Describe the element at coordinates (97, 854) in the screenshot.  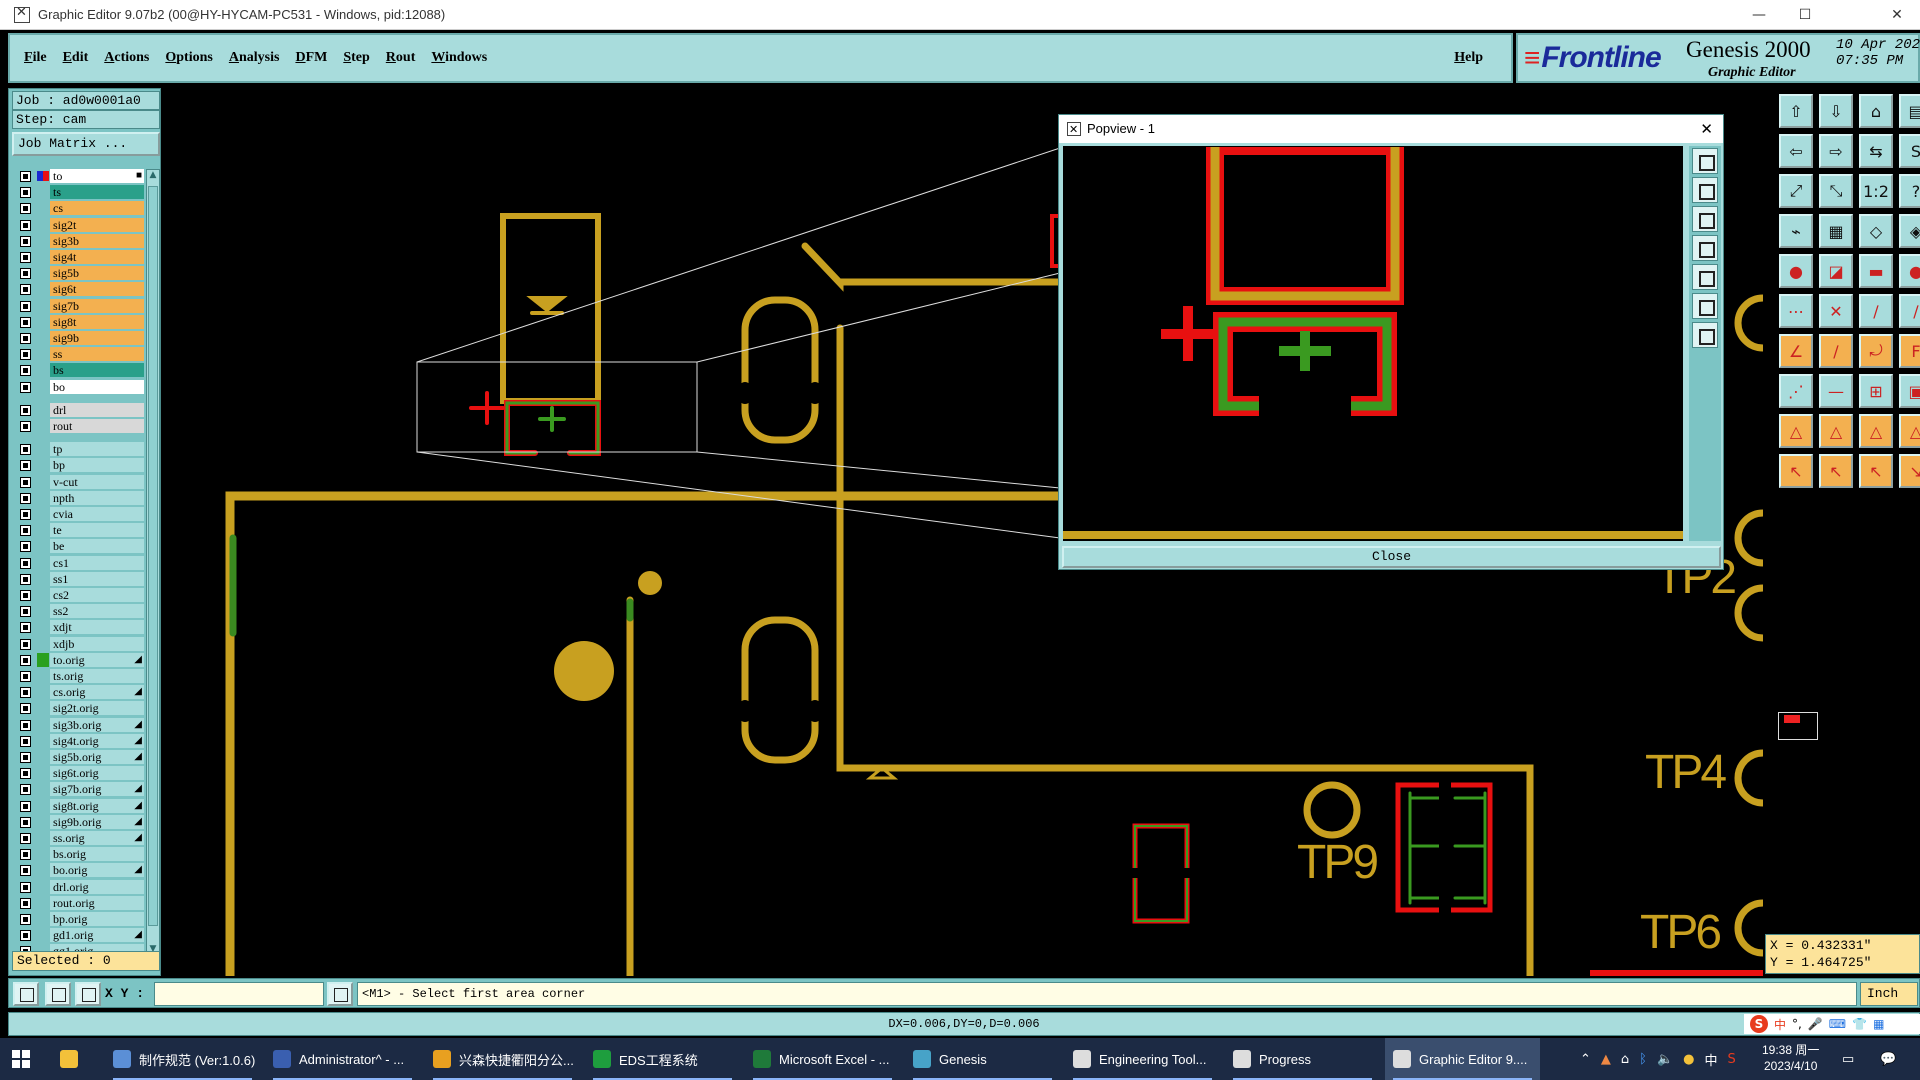
I see `layer-name: bs.orig` at that location.